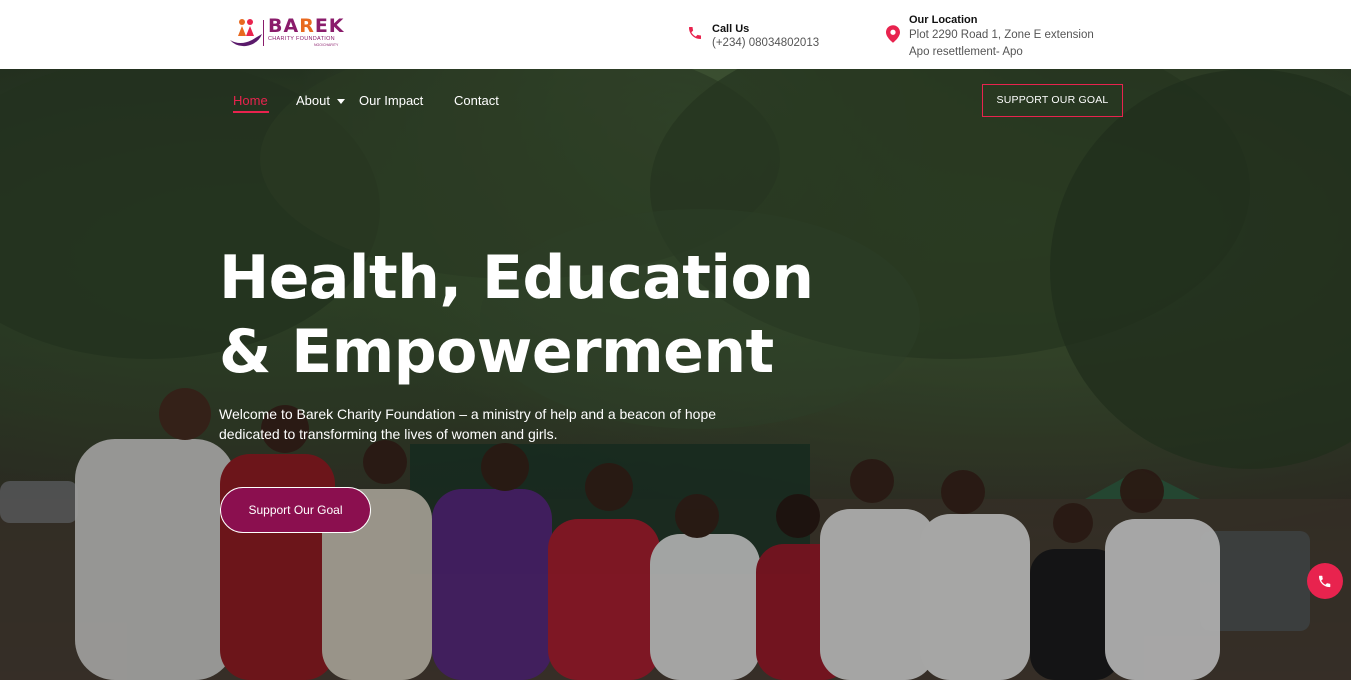 The height and width of the screenshot is (680, 1351). I want to click on support-goal-nav-button: SUPPORT OUR GOAL, so click(1052, 100).